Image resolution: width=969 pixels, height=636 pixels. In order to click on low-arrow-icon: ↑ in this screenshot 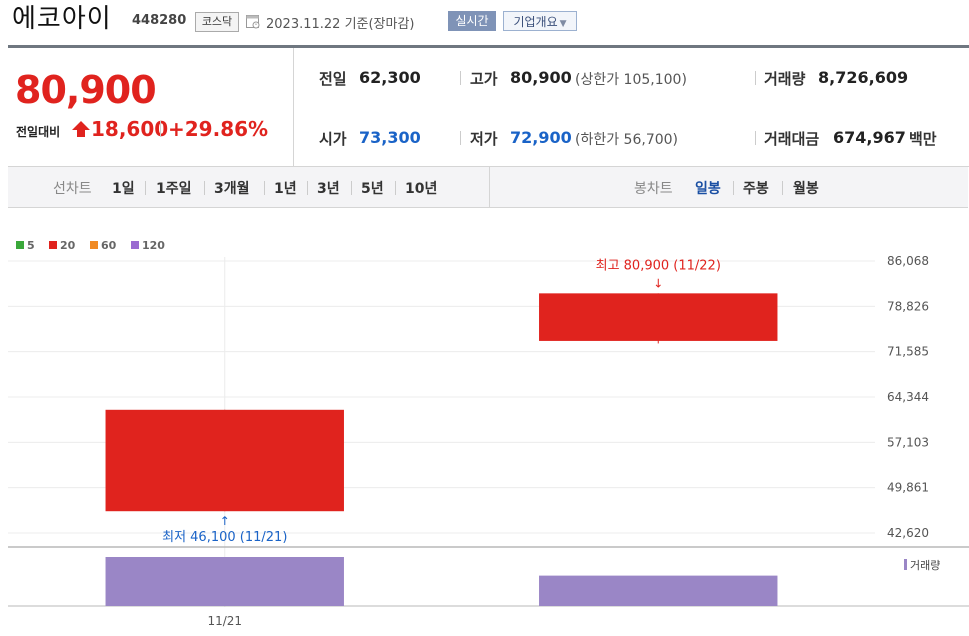, I will do `click(225, 521)`.